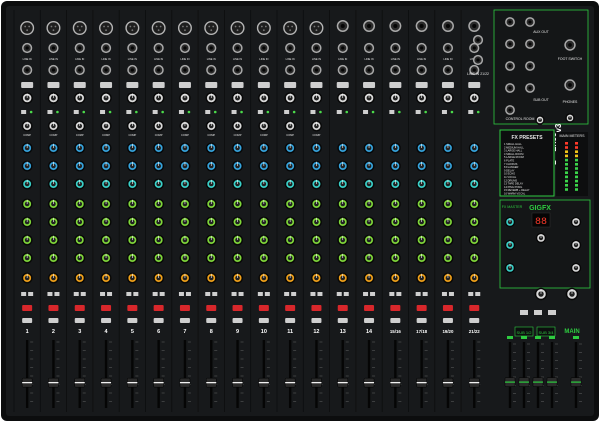 Image resolution: width=600 pixels, height=422 pixels. Describe the element at coordinates (570, 45) in the screenshot. I see `foot-switch-jack` at that location.